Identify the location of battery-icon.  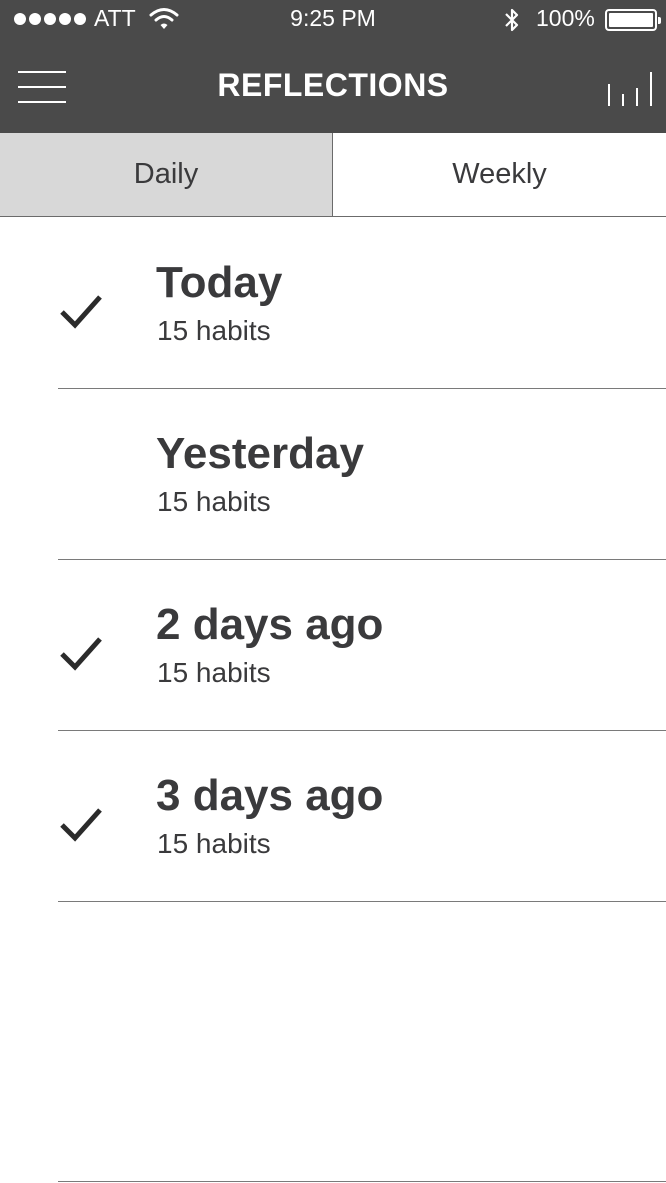
(633, 20).